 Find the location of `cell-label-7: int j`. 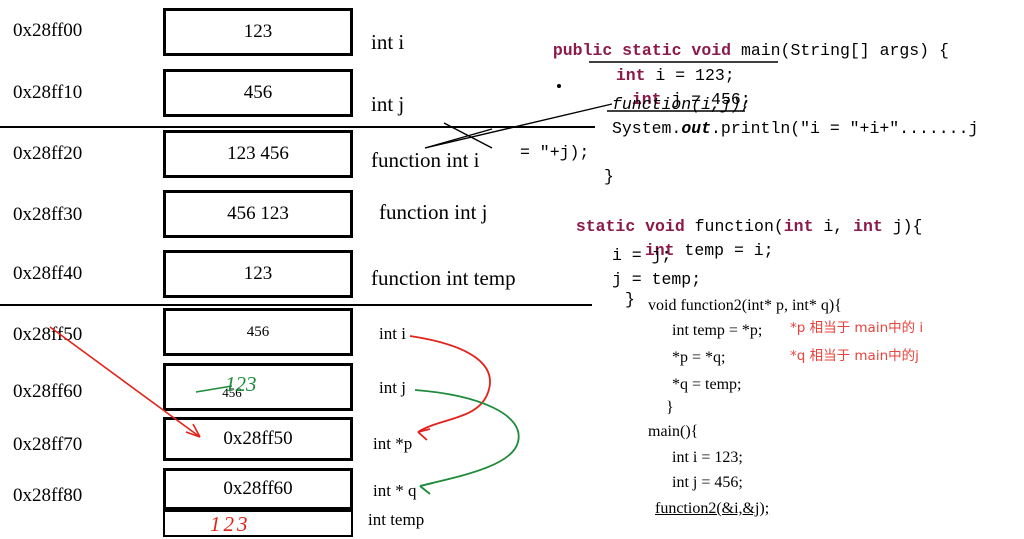

cell-label-7: int j is located at coordinates (392, 387).